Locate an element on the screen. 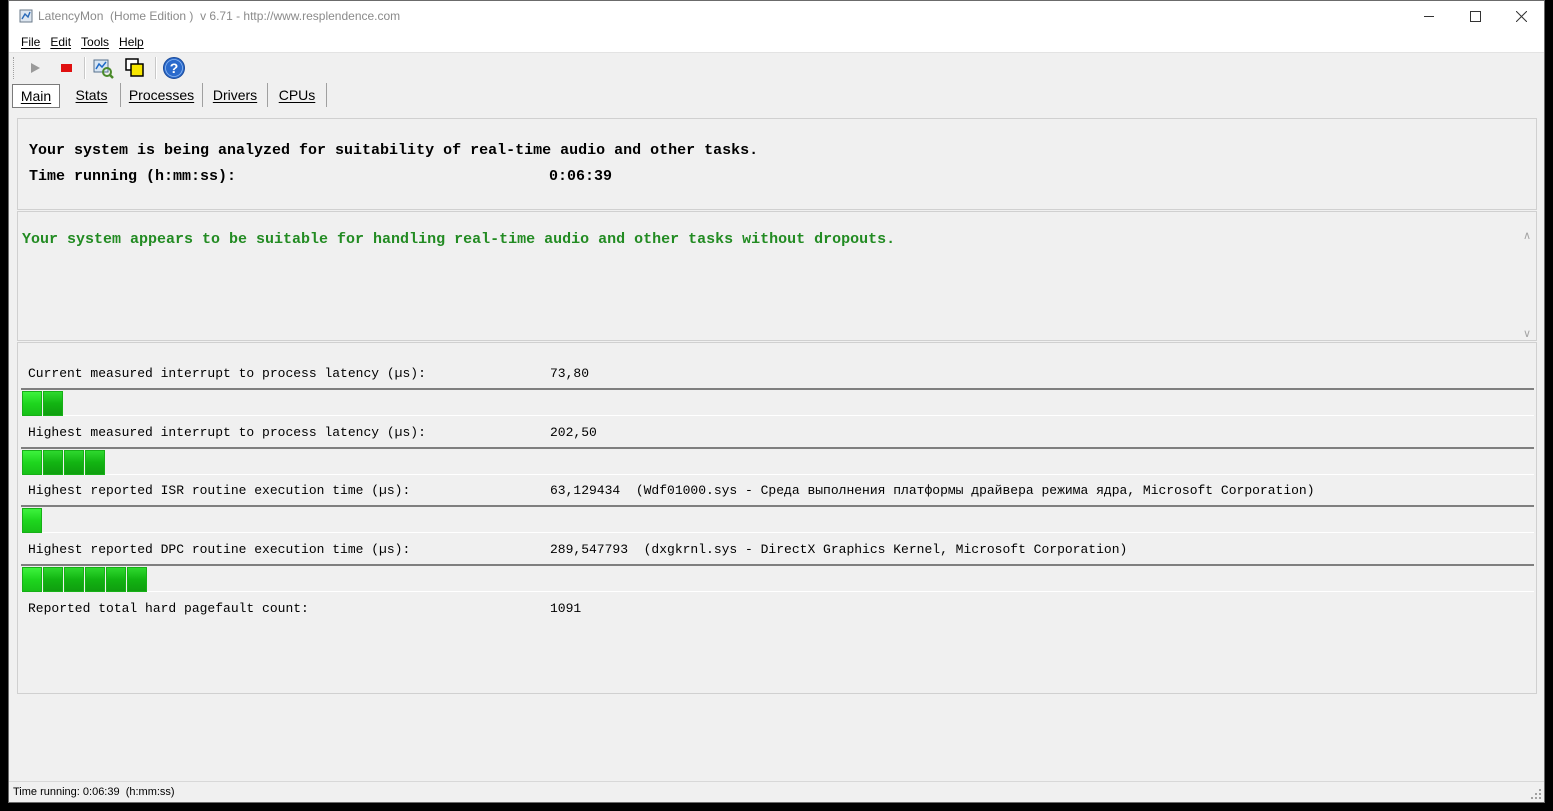 This screenshot has height=811, width=1553. maximize-icon is located at coordinates (1475, 16).